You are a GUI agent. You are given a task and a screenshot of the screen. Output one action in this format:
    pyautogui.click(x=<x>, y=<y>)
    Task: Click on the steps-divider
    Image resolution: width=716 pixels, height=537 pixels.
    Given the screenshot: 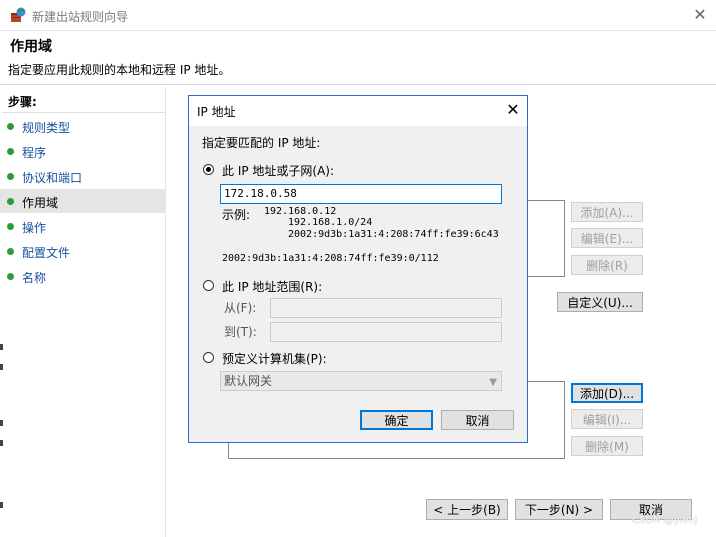 What is the action you would take?
    pyautogui.click(x=83, y=112)
    